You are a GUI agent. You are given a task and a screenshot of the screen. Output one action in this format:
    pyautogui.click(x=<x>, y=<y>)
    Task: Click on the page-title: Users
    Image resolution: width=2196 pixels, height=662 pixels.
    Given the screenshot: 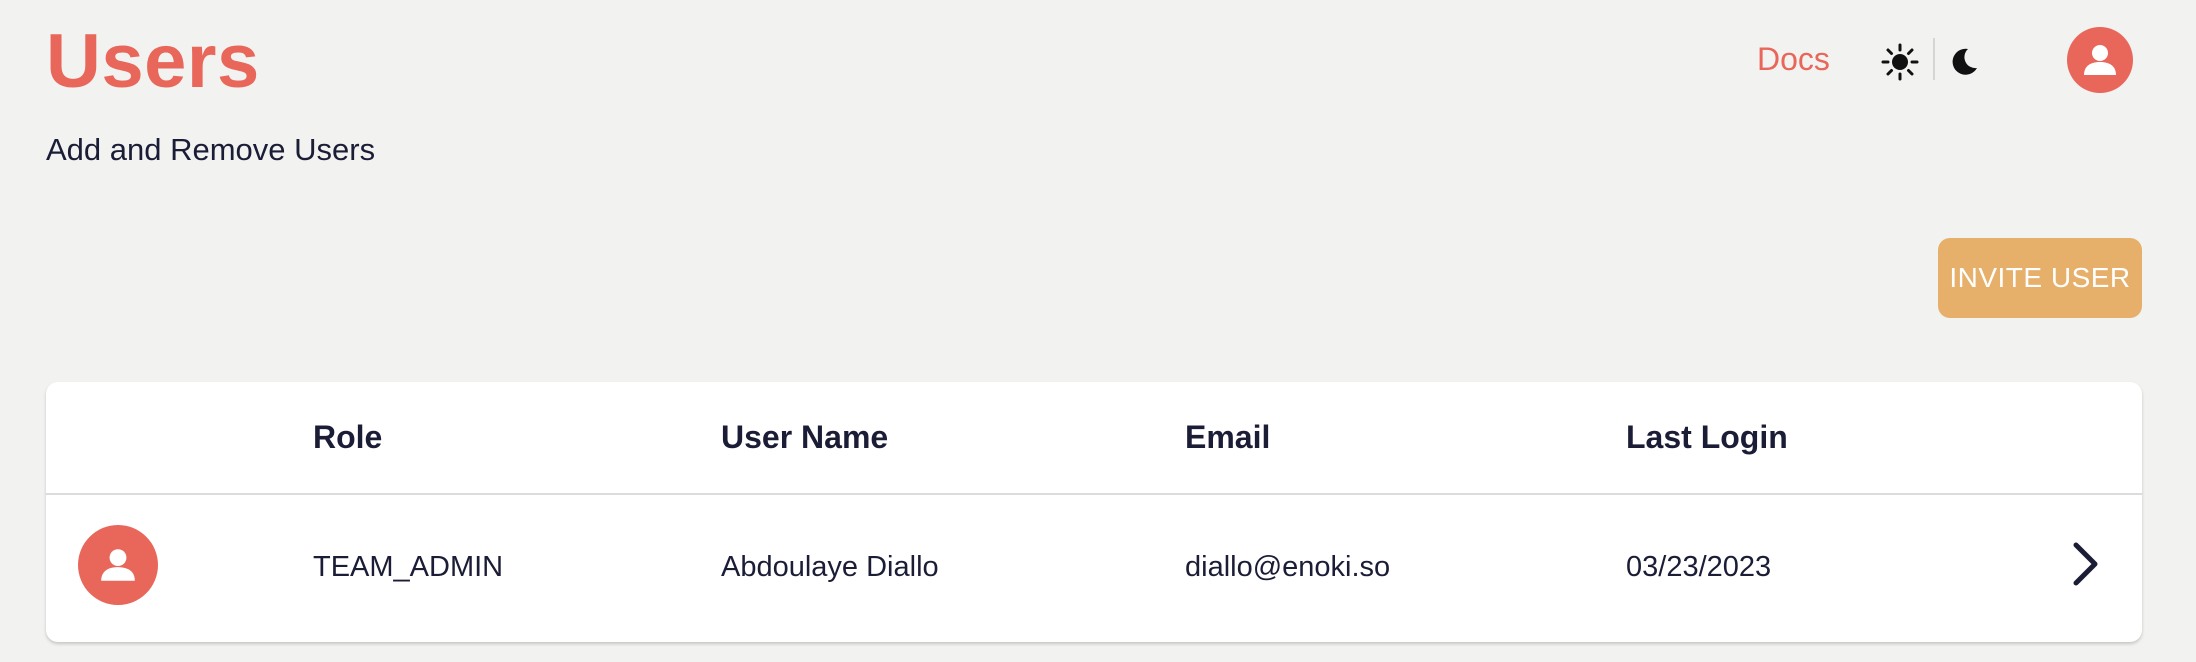 What is the action you would take?
    pyautogui.click(x=153, y=61)
    